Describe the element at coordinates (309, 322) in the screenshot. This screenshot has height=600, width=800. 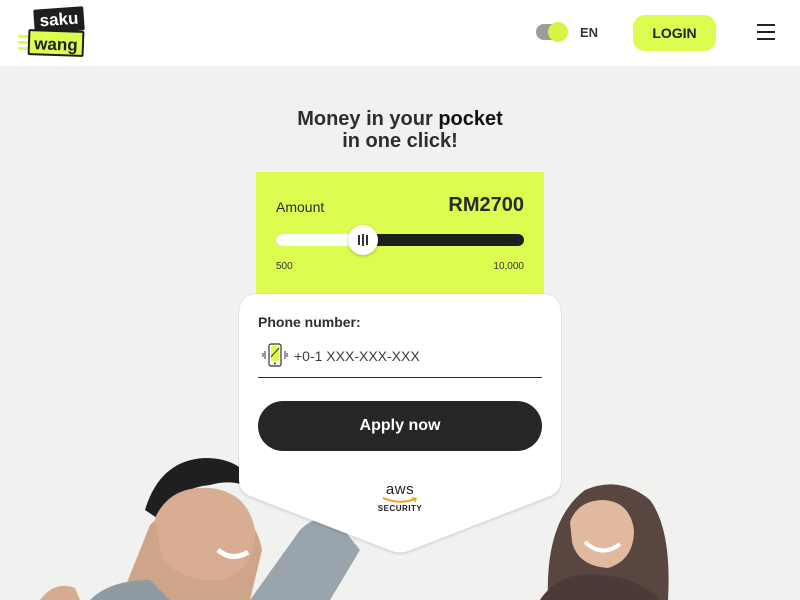
I see `phone-number-label: Phone number:` at that location.